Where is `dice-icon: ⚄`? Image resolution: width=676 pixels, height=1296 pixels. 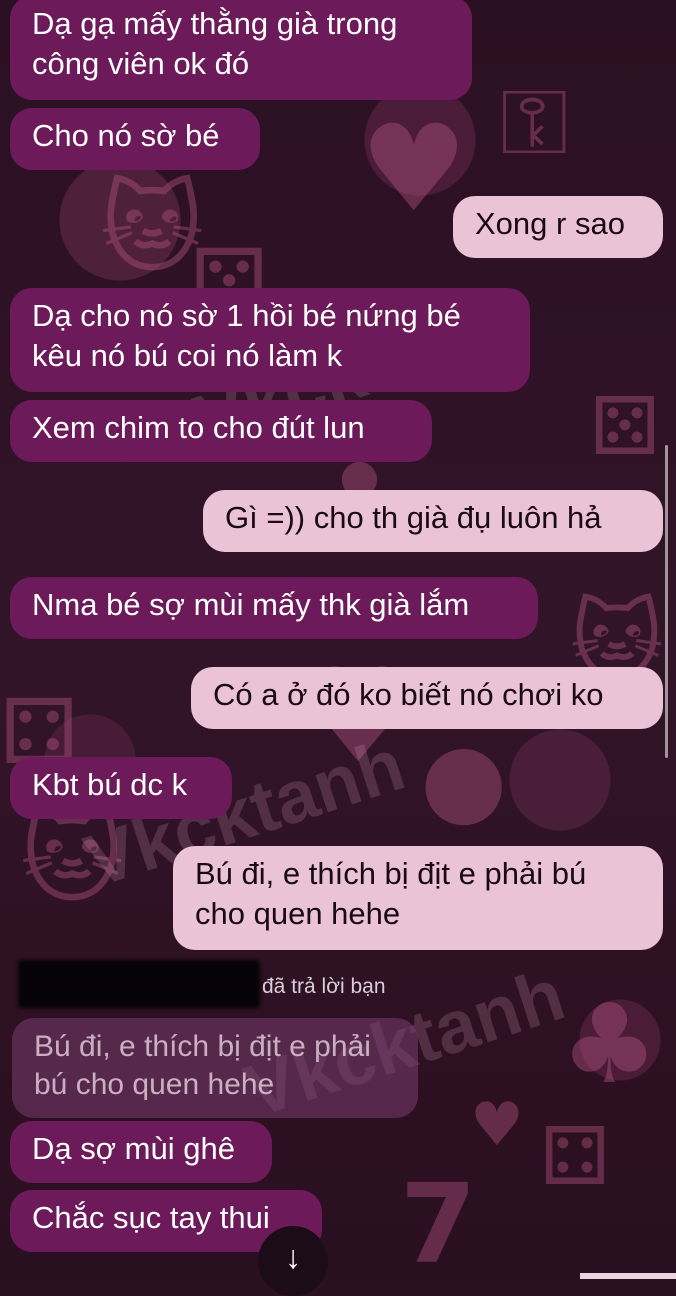
dice-icon: ⚄ is located at coordinates (625, 426).